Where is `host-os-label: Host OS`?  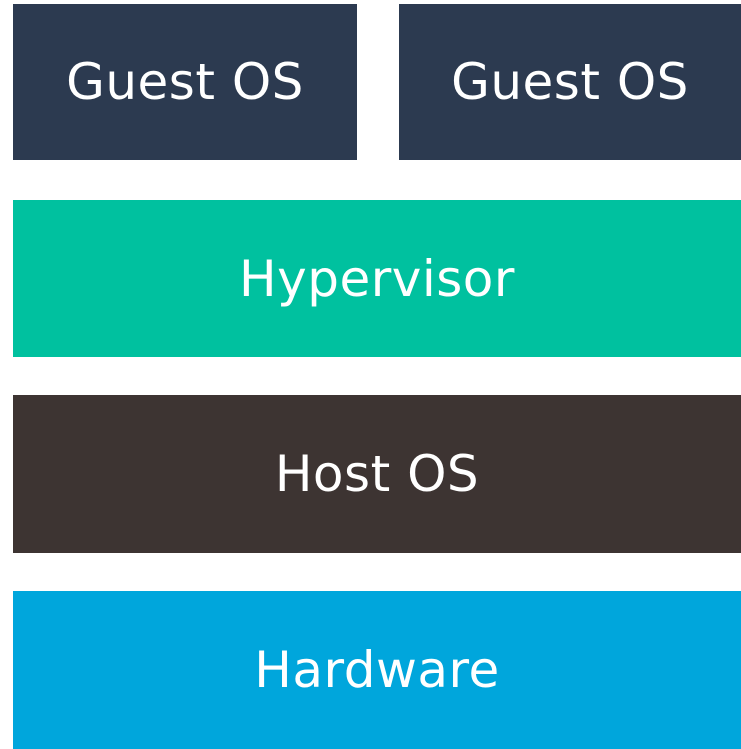
host-os-label: Host OS is located at coordinates (377, 474).